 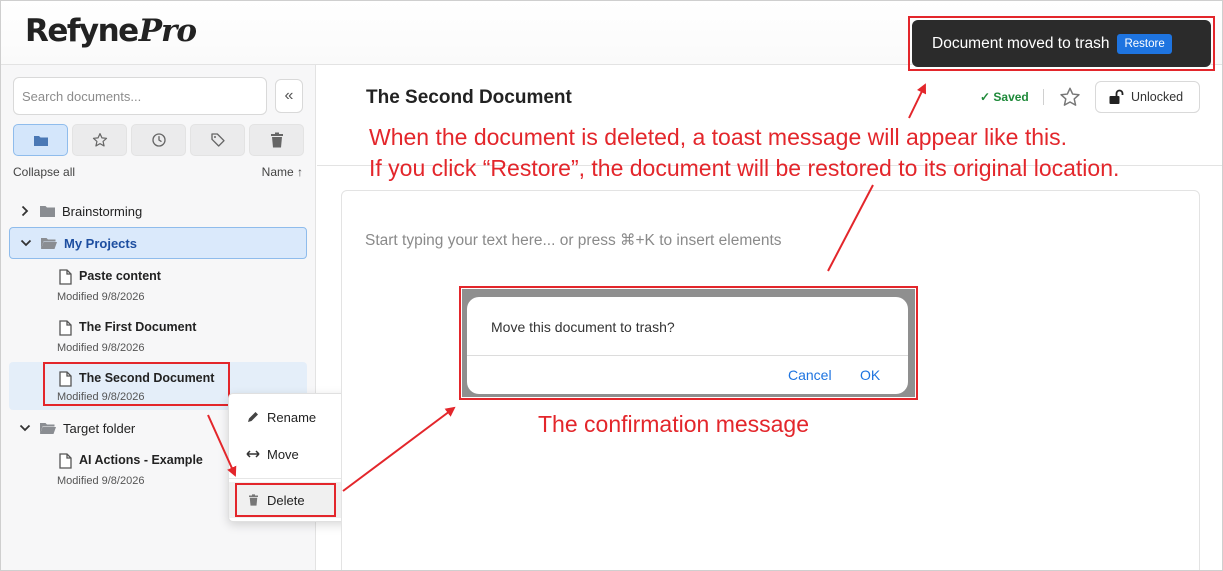 What do you see at coordinates (850, 228) in the screenshot?
I see `arrow-to-dialog-from-text` at bounding box center [850, 228].